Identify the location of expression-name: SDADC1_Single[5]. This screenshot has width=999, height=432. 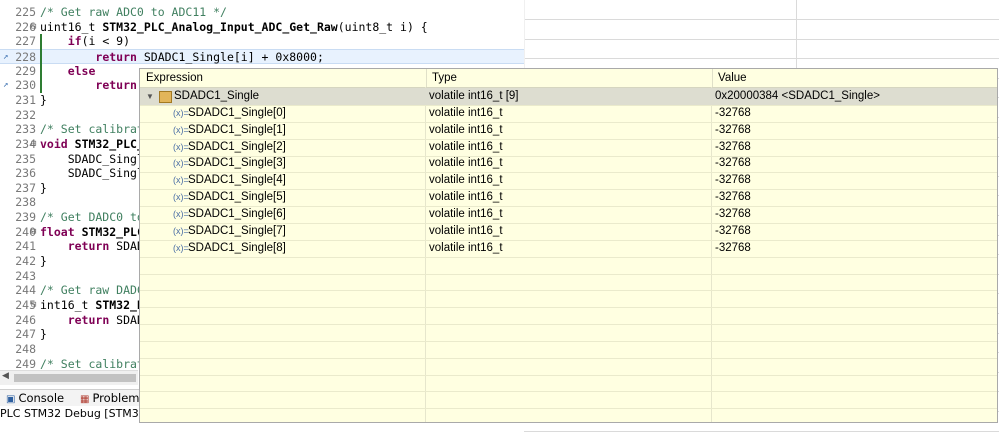
(237, 197).